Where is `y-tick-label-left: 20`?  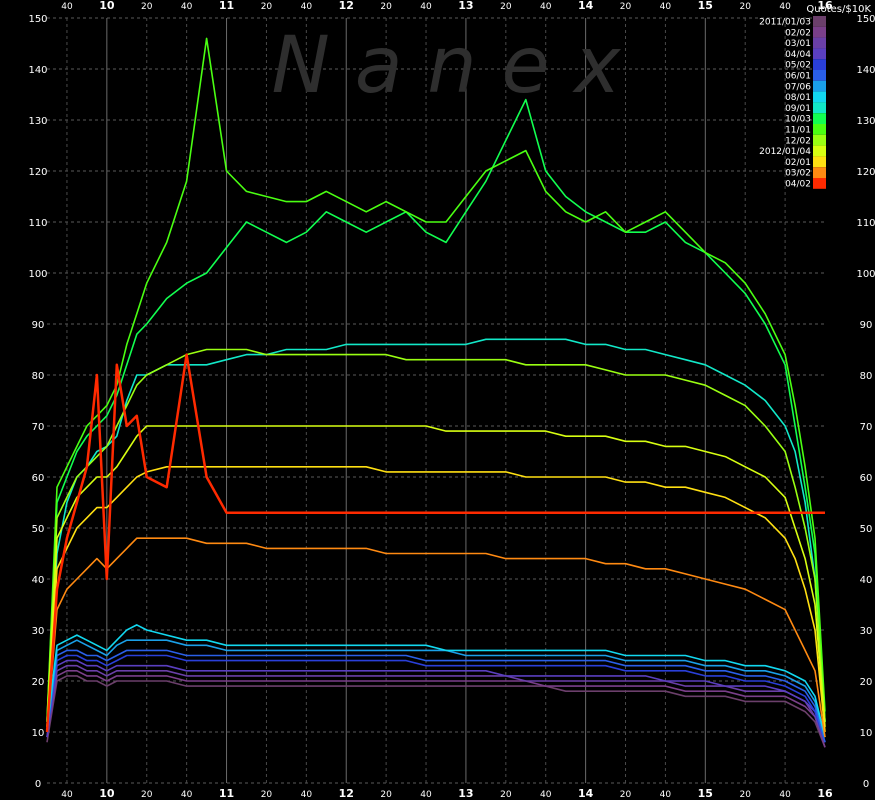
y-tick-label-left: 20 is located at coordinates (38, 682).